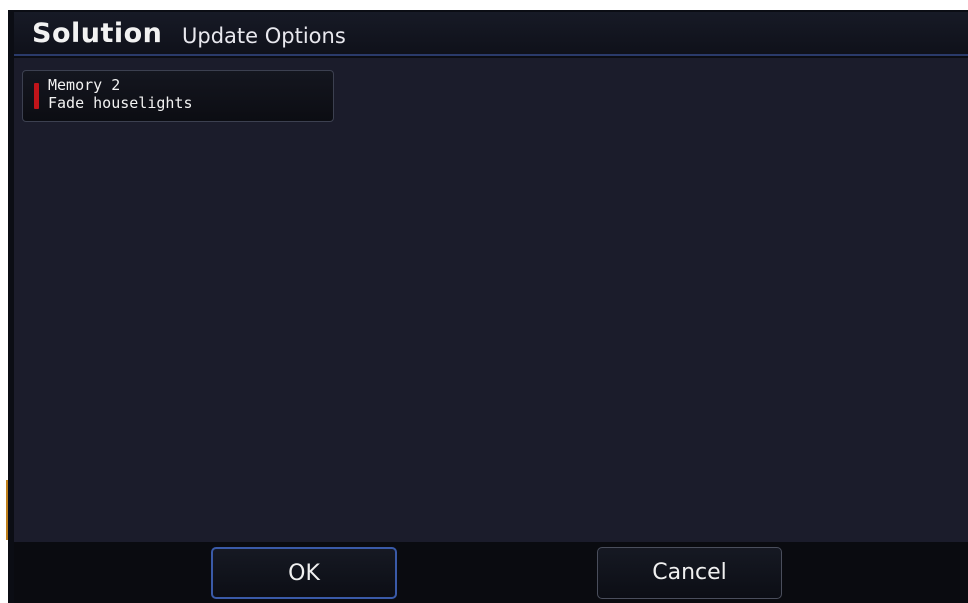  Describe the element at coordinates (120, 103) in the screenshot. I see `memory-description-label: Fade houselights` at that location.